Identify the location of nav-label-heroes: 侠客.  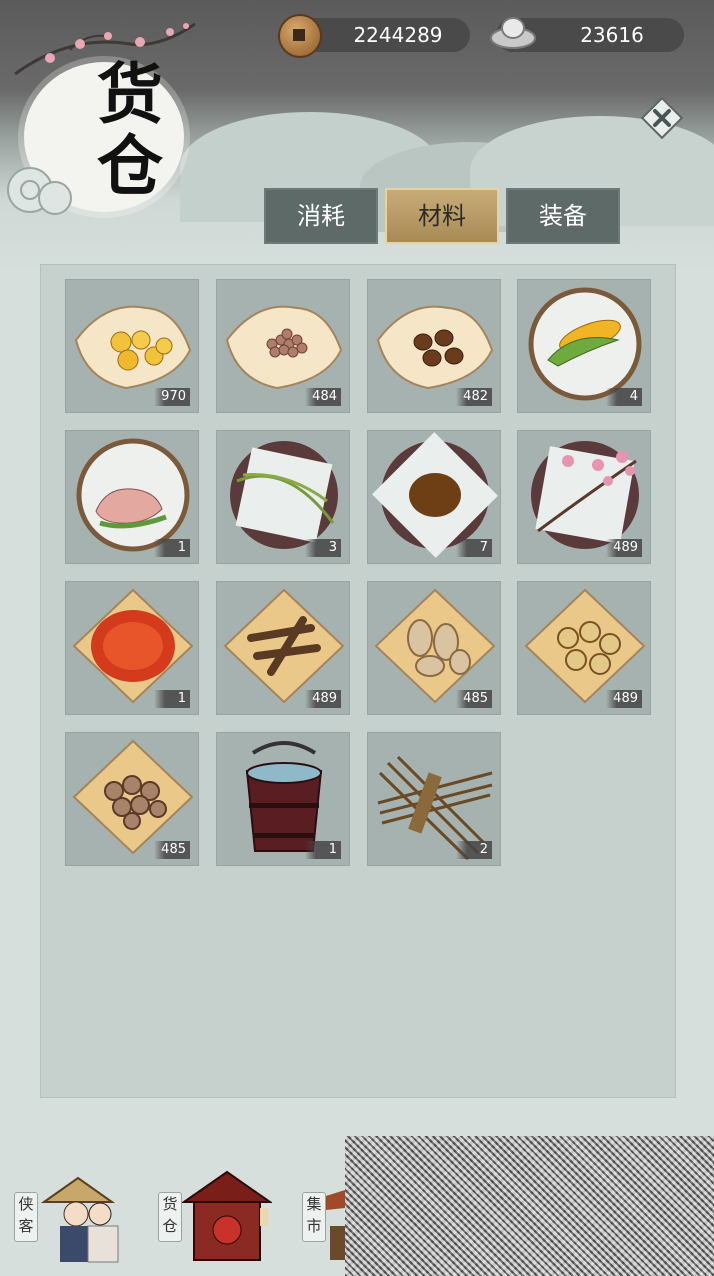
(26, 1217).